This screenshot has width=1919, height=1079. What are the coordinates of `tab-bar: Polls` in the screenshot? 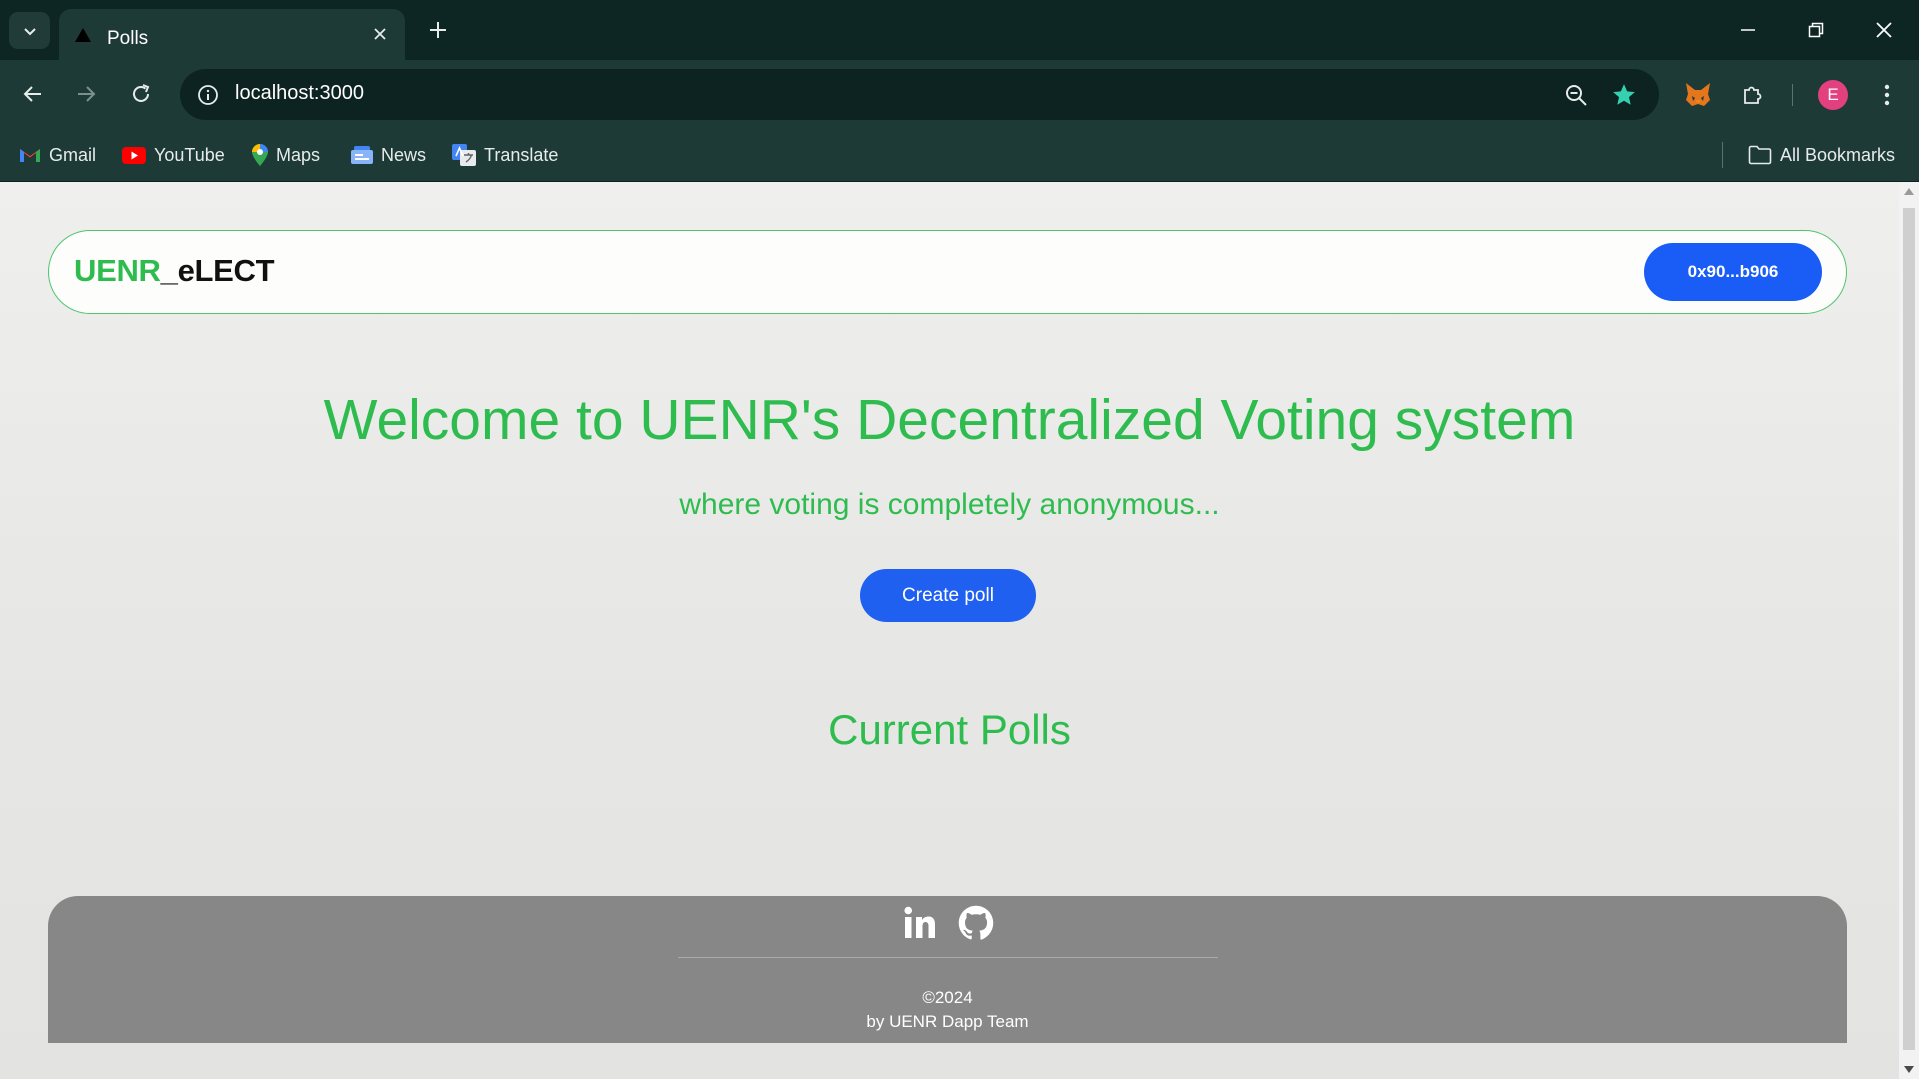 It's located at (959, 30).